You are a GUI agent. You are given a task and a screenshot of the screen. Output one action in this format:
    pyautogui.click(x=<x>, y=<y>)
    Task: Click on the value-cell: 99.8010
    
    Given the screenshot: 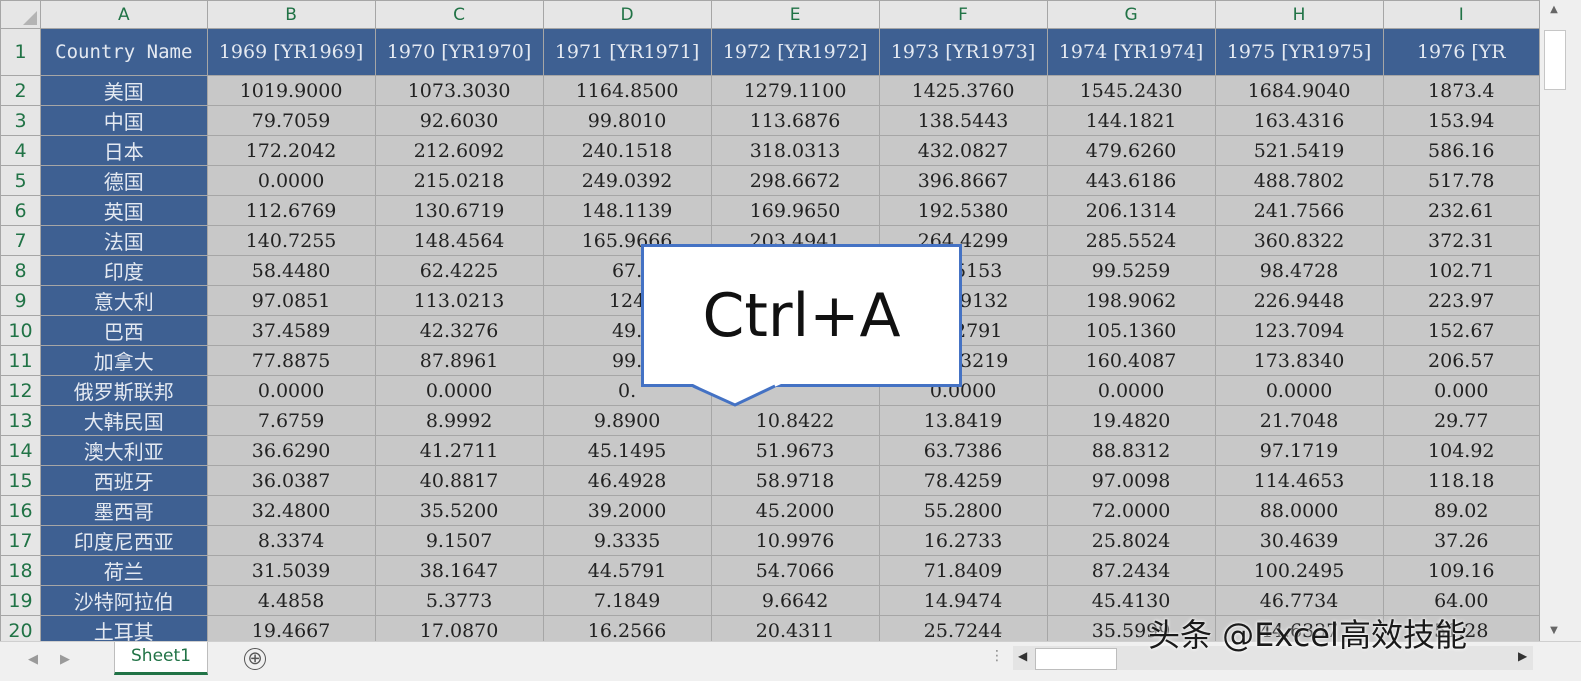 What is the action you would take?
    pyautogui.click(x=627, y=120)
    